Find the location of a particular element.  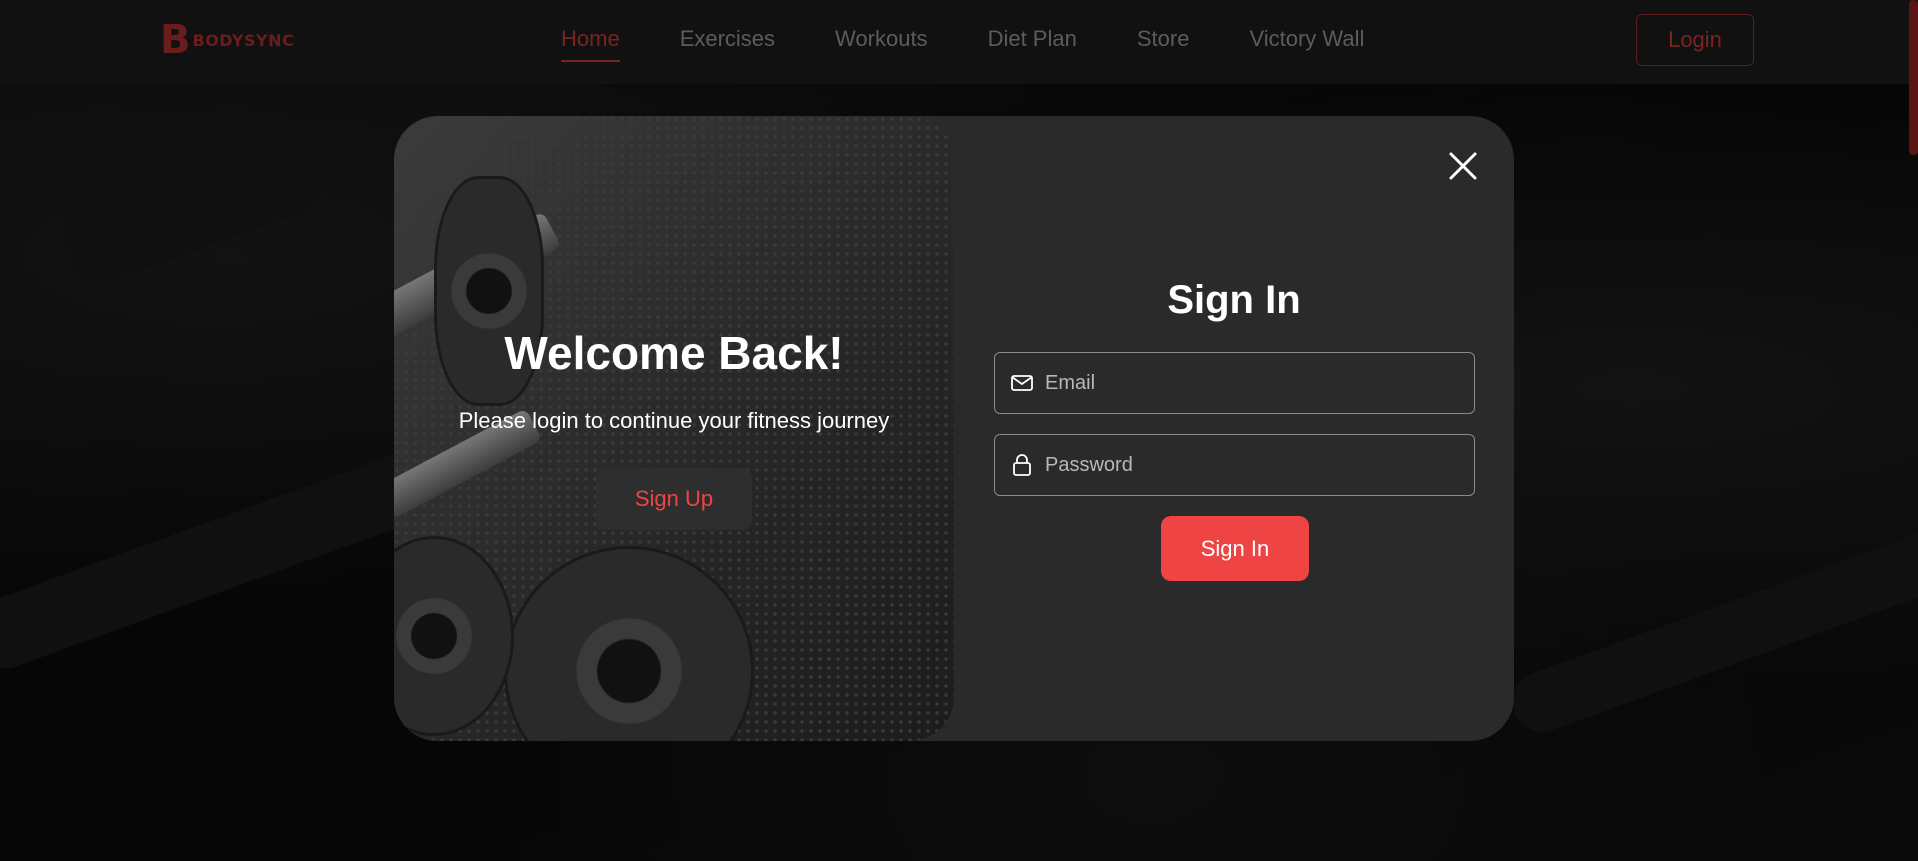

nav-item-exercises: Exercises is located at coordinates (727, 44).